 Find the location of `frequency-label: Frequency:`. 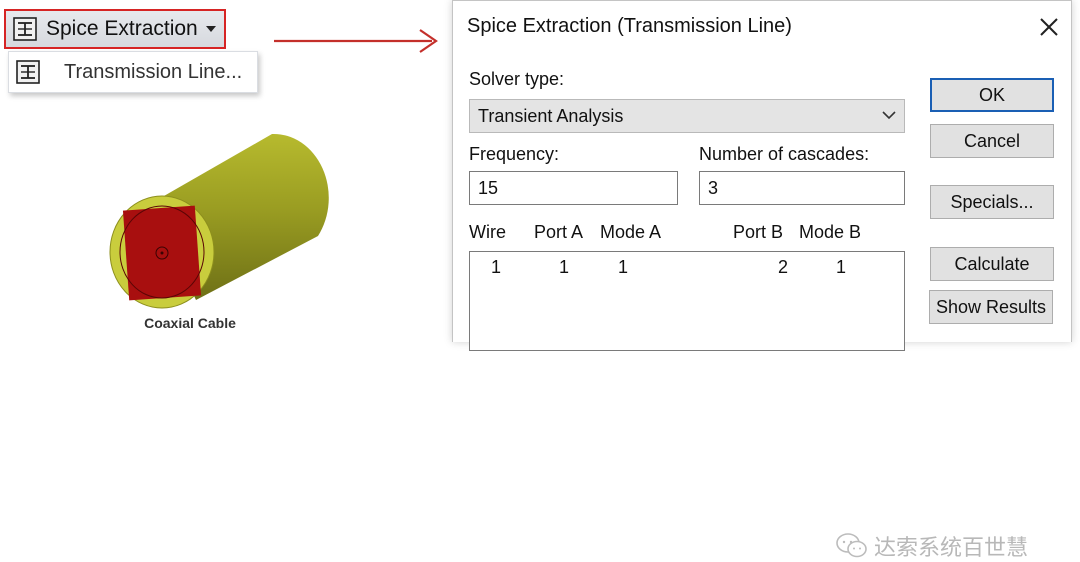

frequency-label: Frequency: is located at coordinates (514, 154).